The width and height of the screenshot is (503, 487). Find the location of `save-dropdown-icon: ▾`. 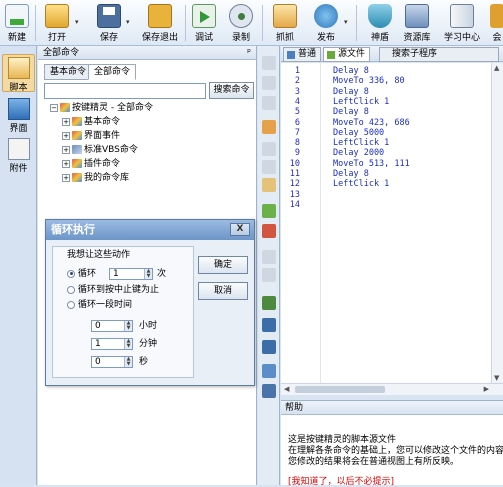

save-dropdown-icon: ▾ is located at coordinates (128, 22).